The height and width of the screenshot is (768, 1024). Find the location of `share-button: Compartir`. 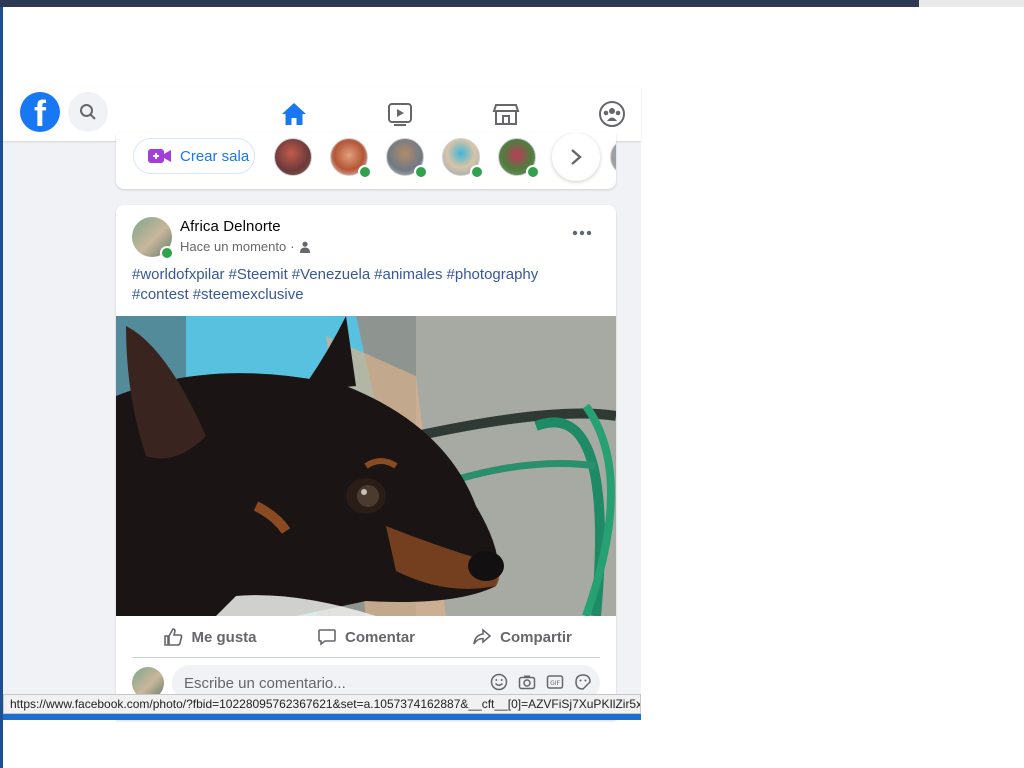

share-button: Compartir is located at coordinates (522, 637).